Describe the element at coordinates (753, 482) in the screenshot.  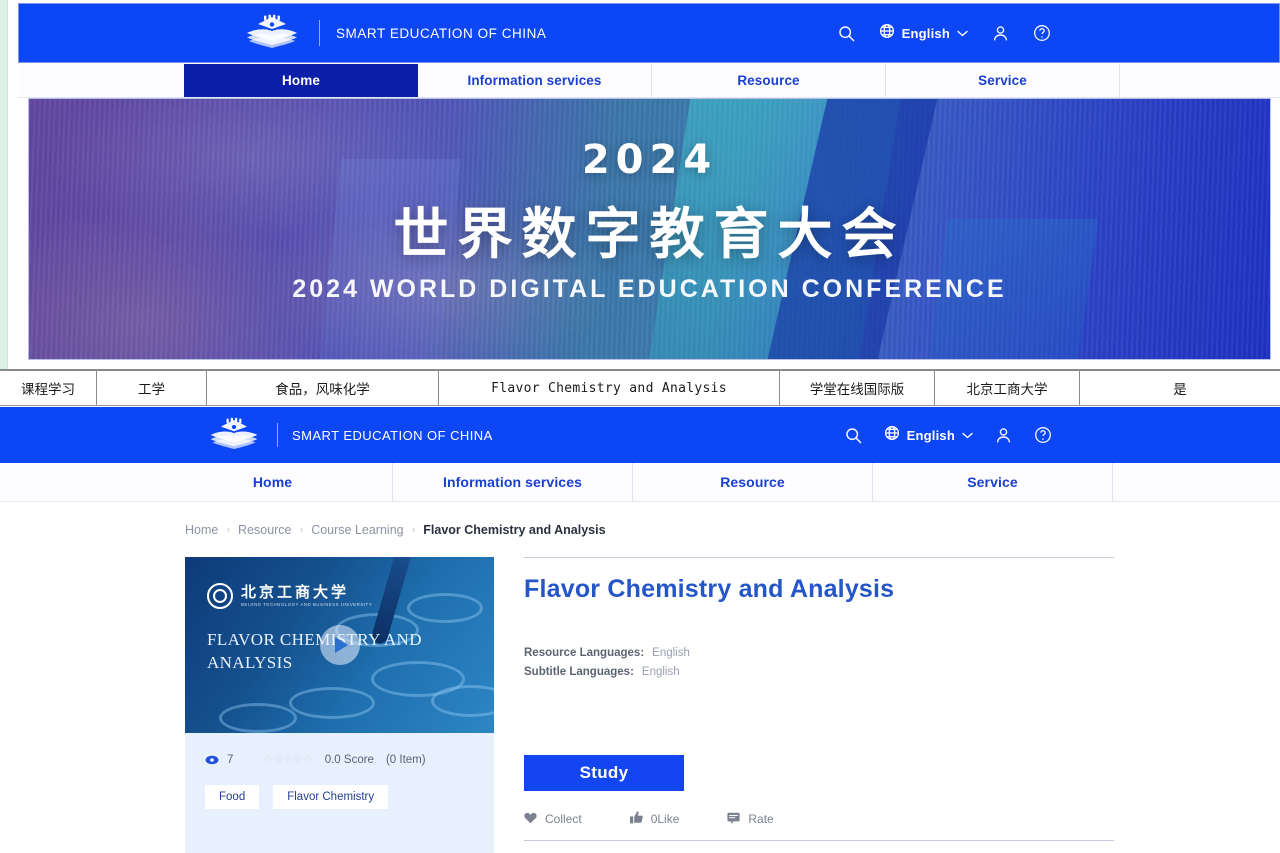
I see `nav-item-resource: Resource` at that location.